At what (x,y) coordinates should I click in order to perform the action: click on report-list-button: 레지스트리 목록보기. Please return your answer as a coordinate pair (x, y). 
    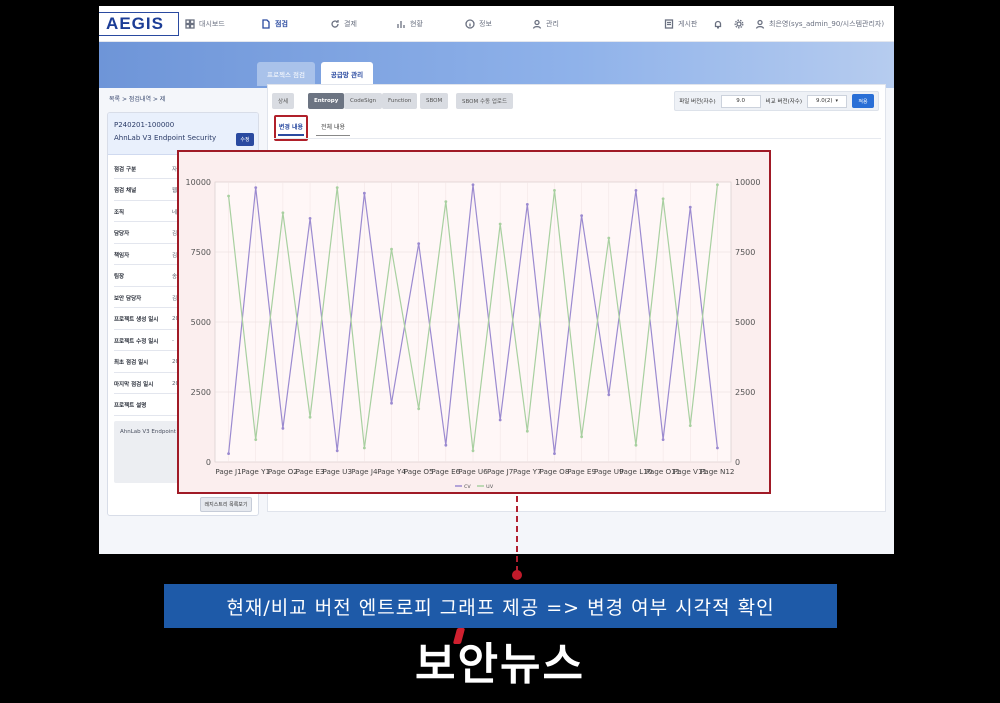
    Looking at the image, I should click on (226, 504).